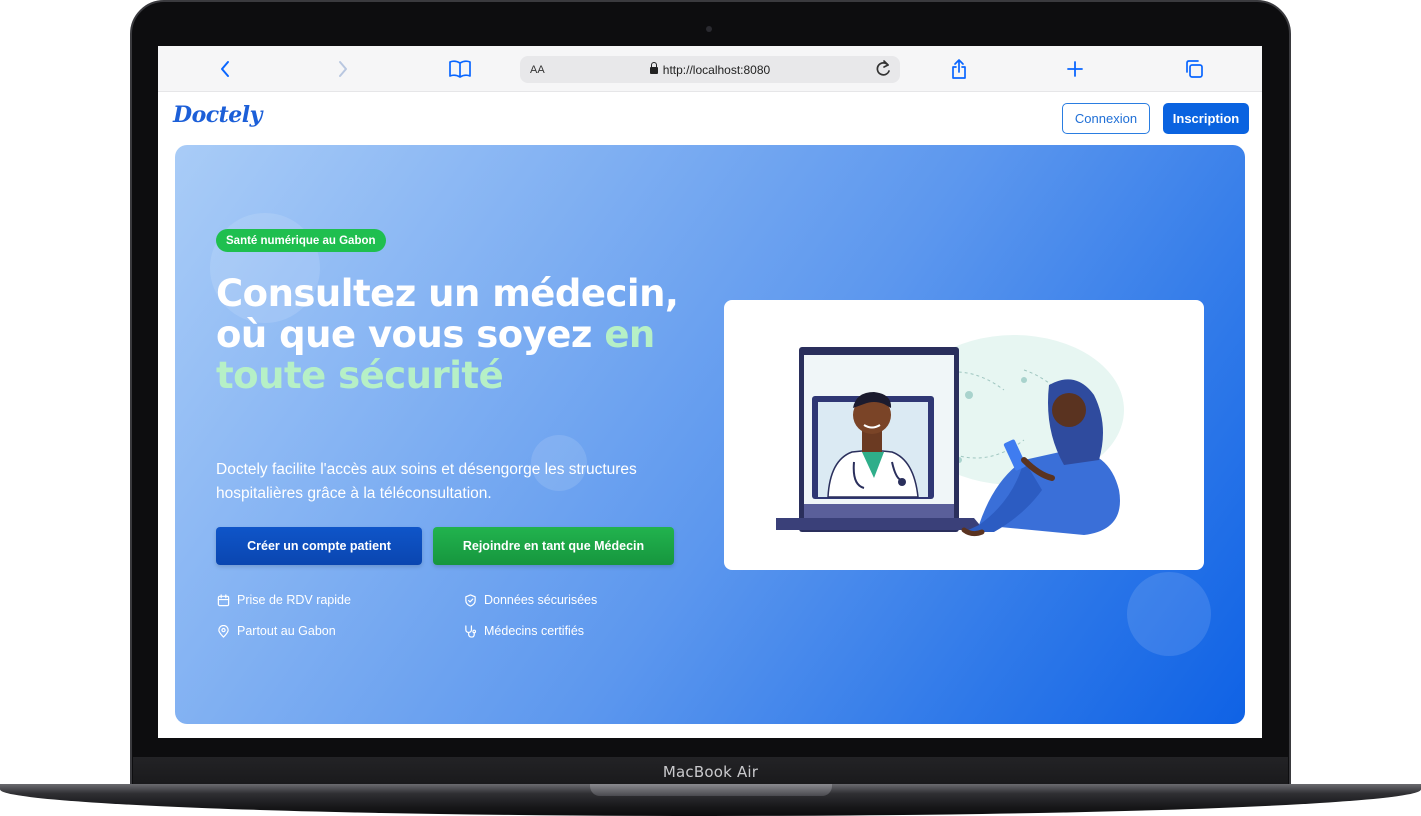  I want to click on location-pin-icon, so click(223, 631).